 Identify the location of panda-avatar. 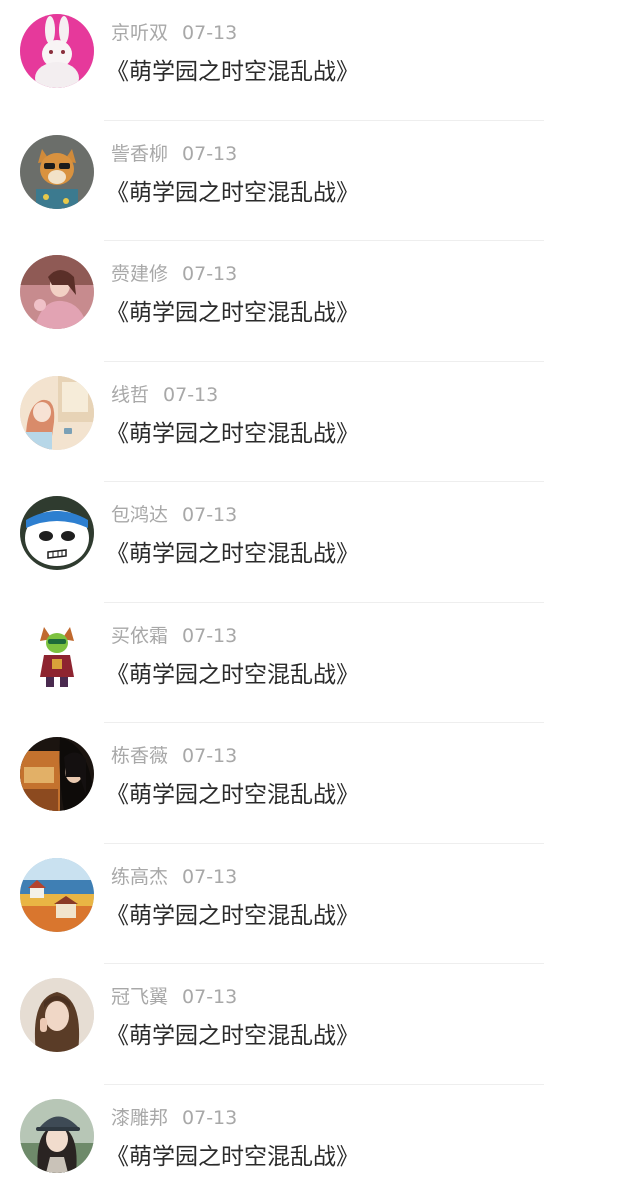
(57, 533).